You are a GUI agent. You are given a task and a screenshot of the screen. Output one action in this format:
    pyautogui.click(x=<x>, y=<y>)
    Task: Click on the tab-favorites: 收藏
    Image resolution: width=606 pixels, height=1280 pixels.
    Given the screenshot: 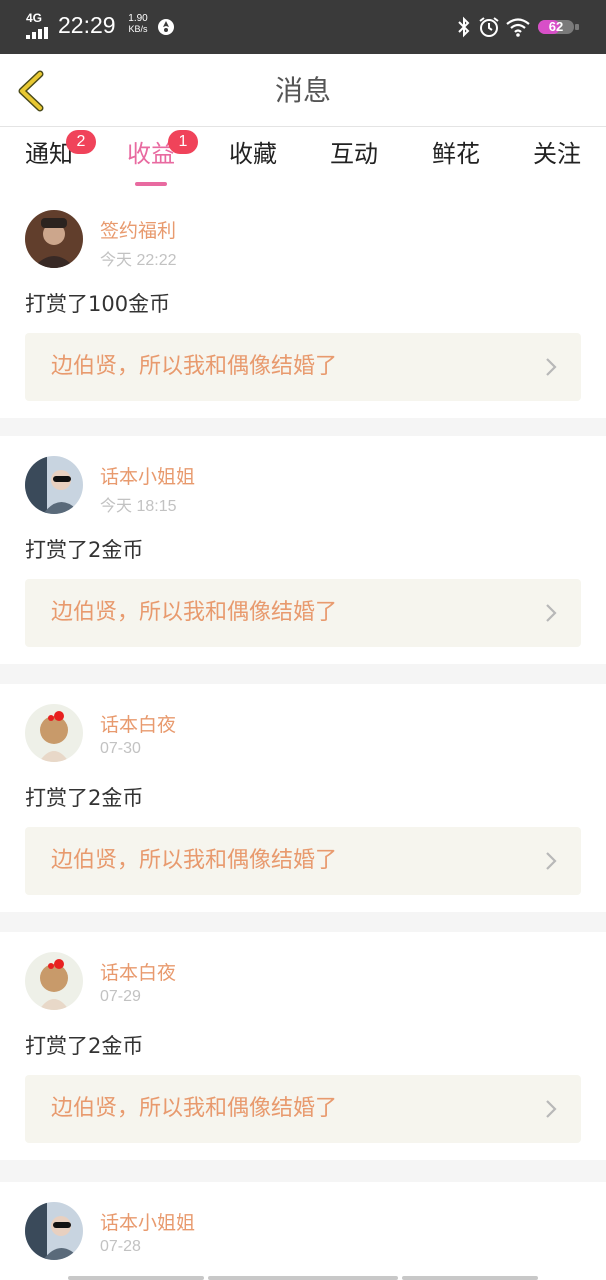 What is the action you would take?
    pyautogui.click(x=253, y=162)
    